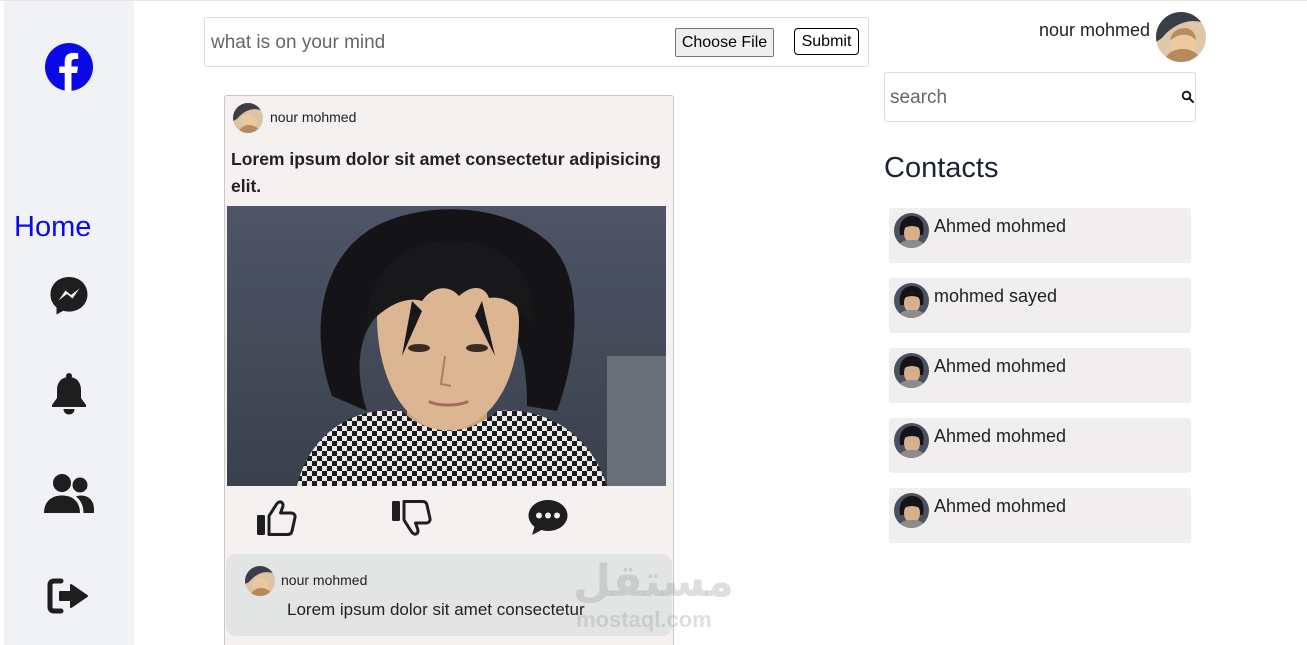 Image resolution: width=1307 pixels, height=645 pixels. Describe the element at coordinates (548, 518) in the screenshot. I see `comment-icon` at that location.